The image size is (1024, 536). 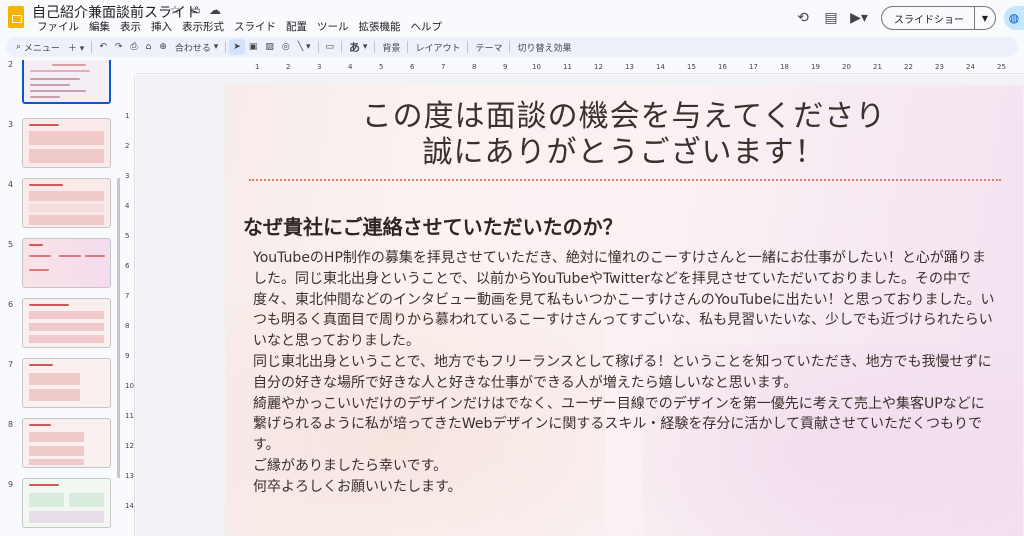 What do you see at coordinates (127, 176) in the screenshot?
I see `ruler-label: 3` at bounding box center [127, 176].